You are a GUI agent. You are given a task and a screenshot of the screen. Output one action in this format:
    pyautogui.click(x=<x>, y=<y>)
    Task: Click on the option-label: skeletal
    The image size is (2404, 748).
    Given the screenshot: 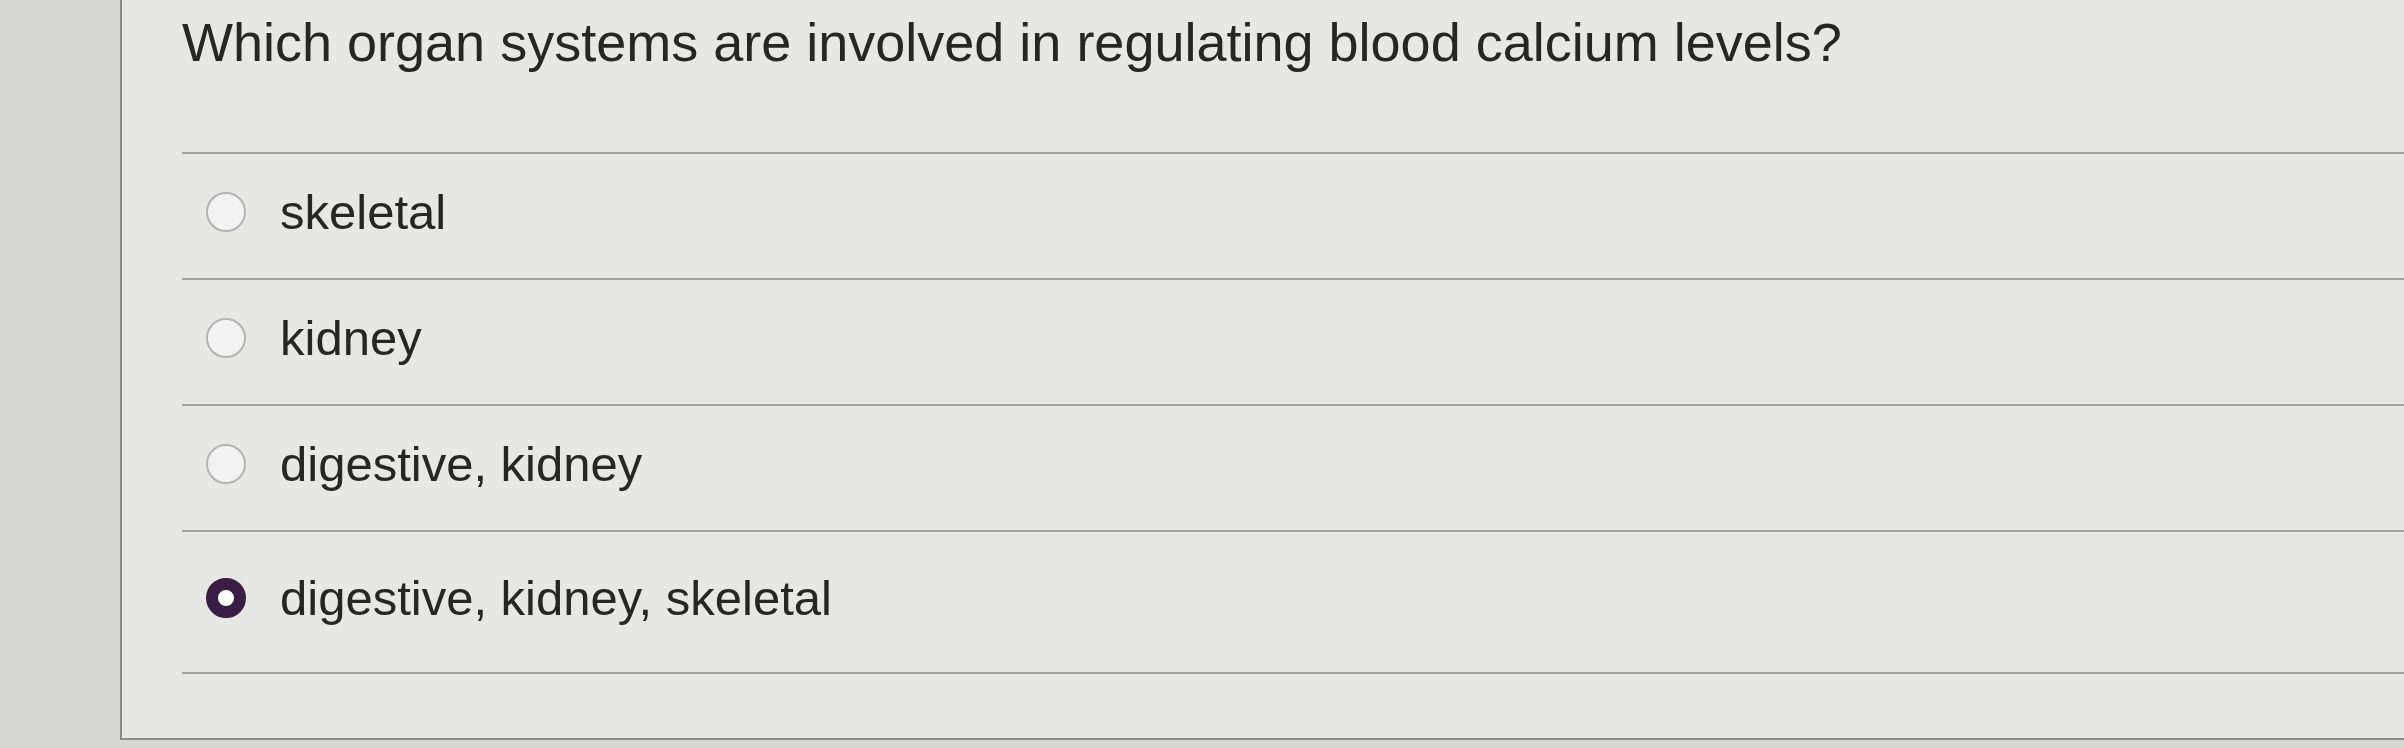 What is the action you would take?
    pyautogui.click(x=363, y=212)
    